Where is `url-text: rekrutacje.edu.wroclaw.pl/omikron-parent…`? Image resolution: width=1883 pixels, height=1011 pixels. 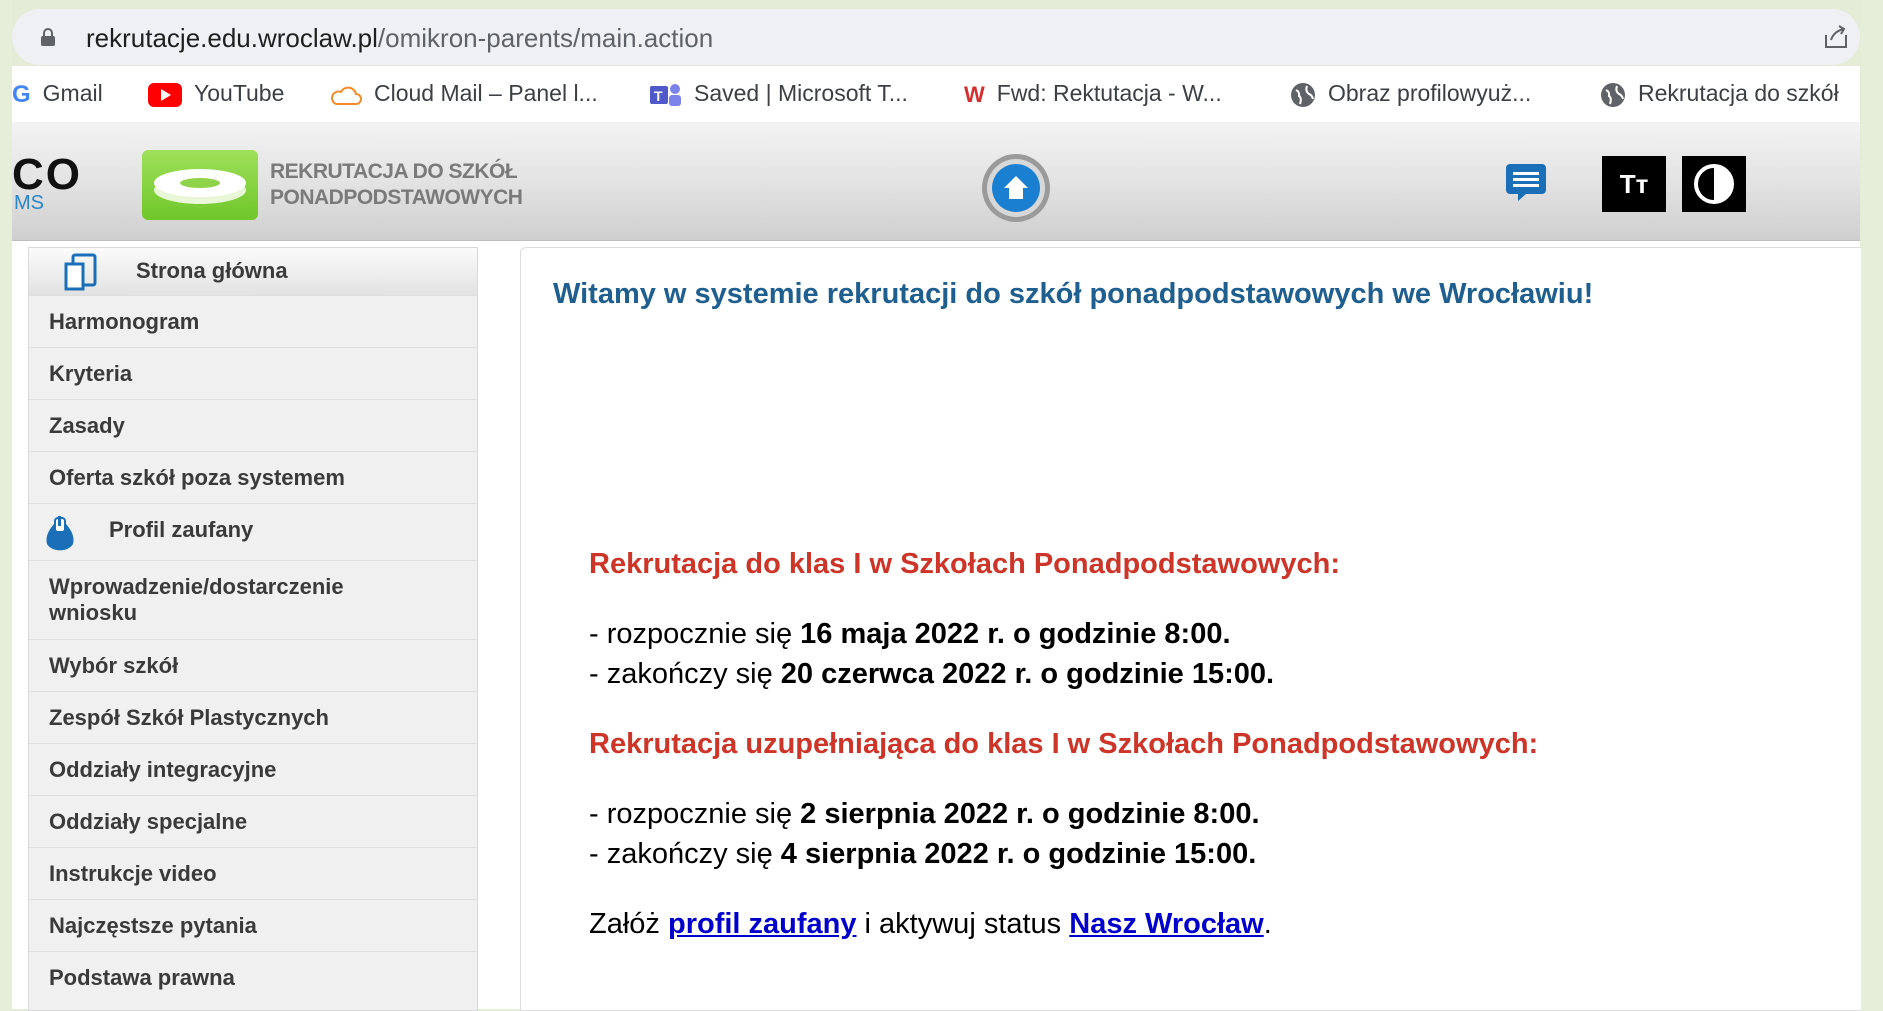
url-text: rekrutacje.edu.wroclaw.pl/omikron-parent… is located at coordinates (399, 38).